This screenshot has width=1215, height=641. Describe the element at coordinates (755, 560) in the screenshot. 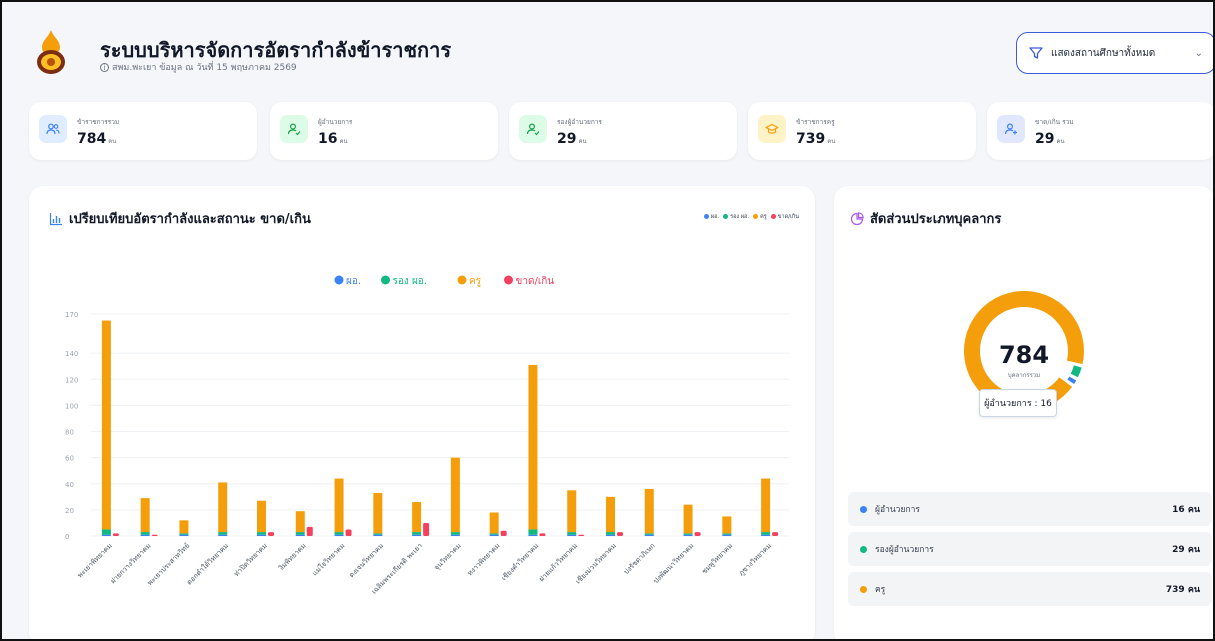

I see `x-tick-label: ภูซางวิทยาคม` at that location.